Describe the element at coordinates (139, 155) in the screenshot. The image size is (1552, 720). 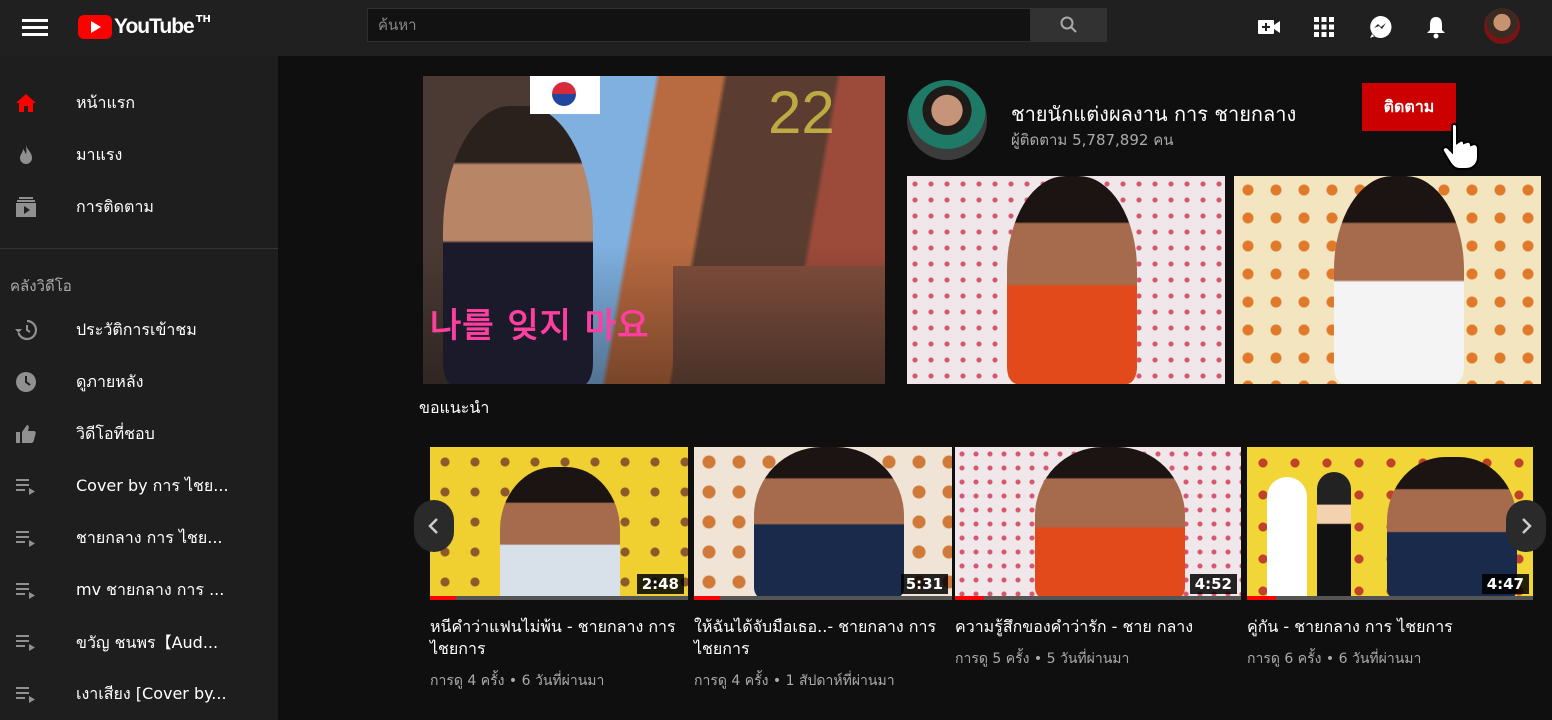
I see `sidebar-item-trending: มาแรง` at that location.